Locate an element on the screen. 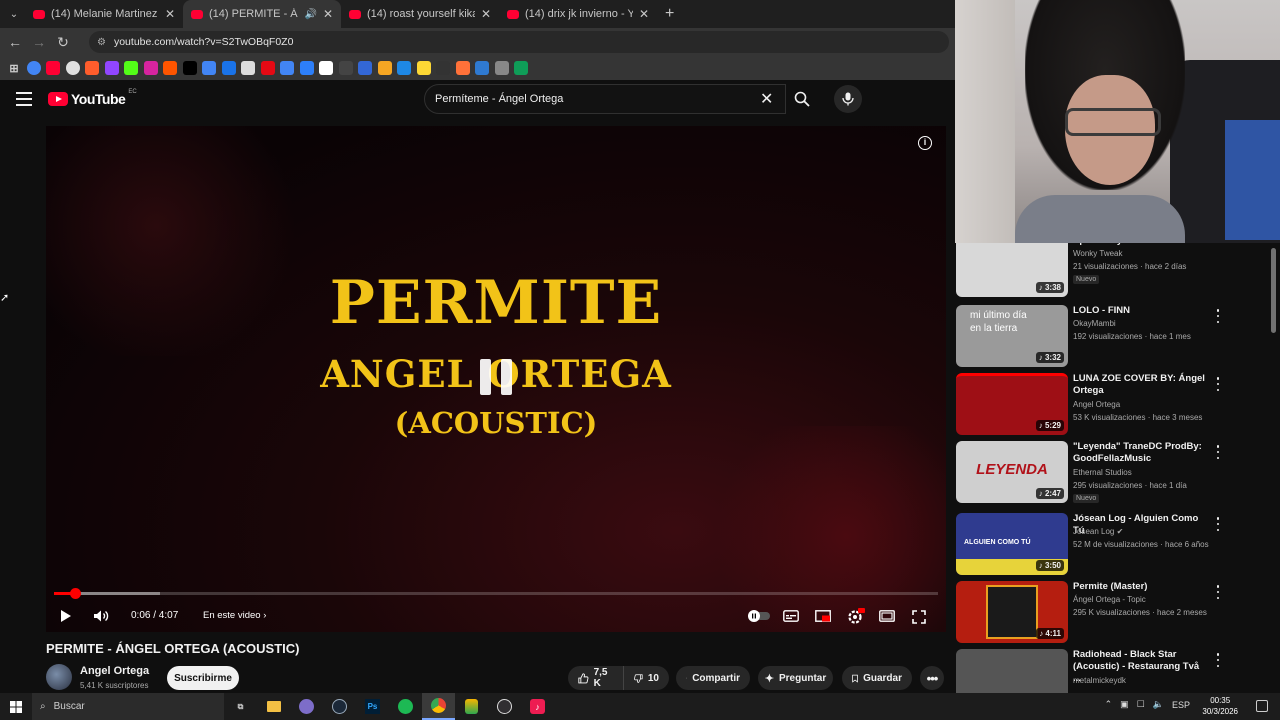 This screenshot has height=720, width=1280. recommendation-channel: Angel Ortega is located at coordinates (1096, 404).